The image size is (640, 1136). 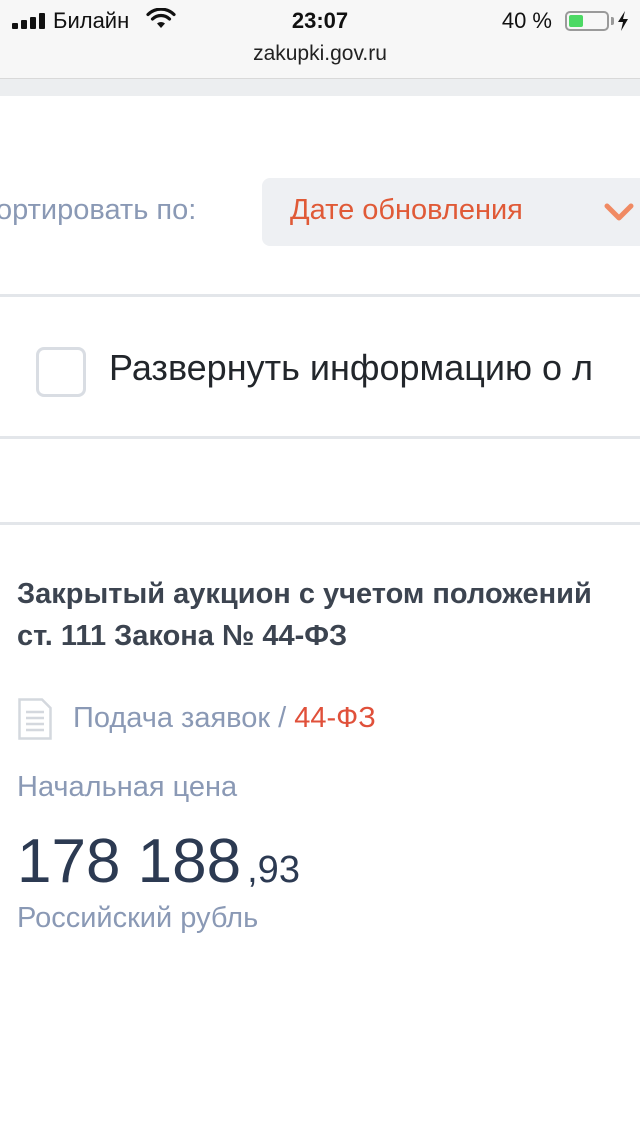 I want to click on sort-dropdown: Дате обновления, so click(x=451, y=212).